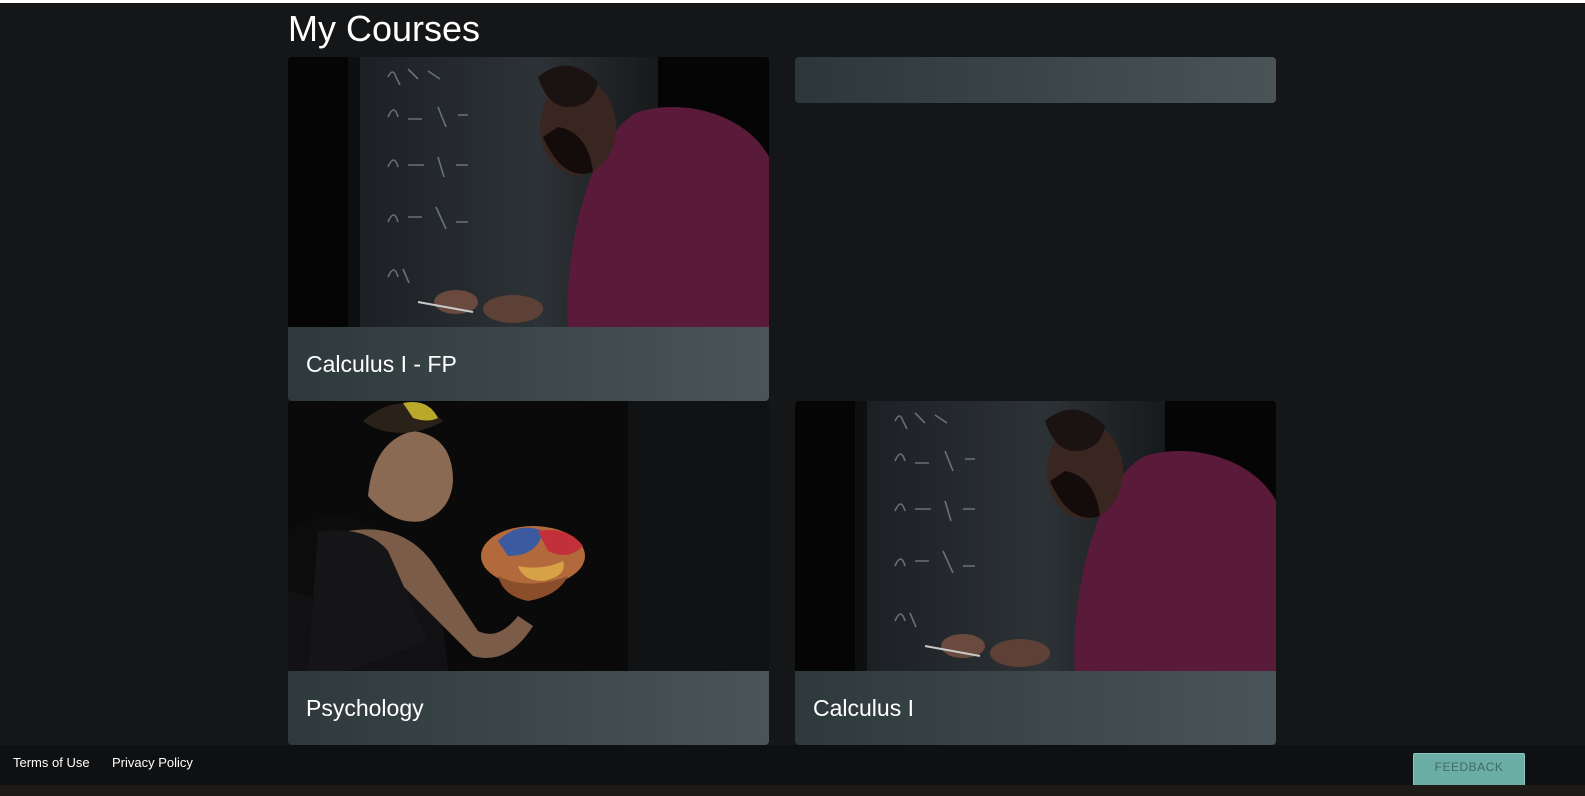  What do you see at coordinates (1035, 708) in the screenshot?
I see `course-card-footer: Calculus I` at bounding box center [1035, 708].